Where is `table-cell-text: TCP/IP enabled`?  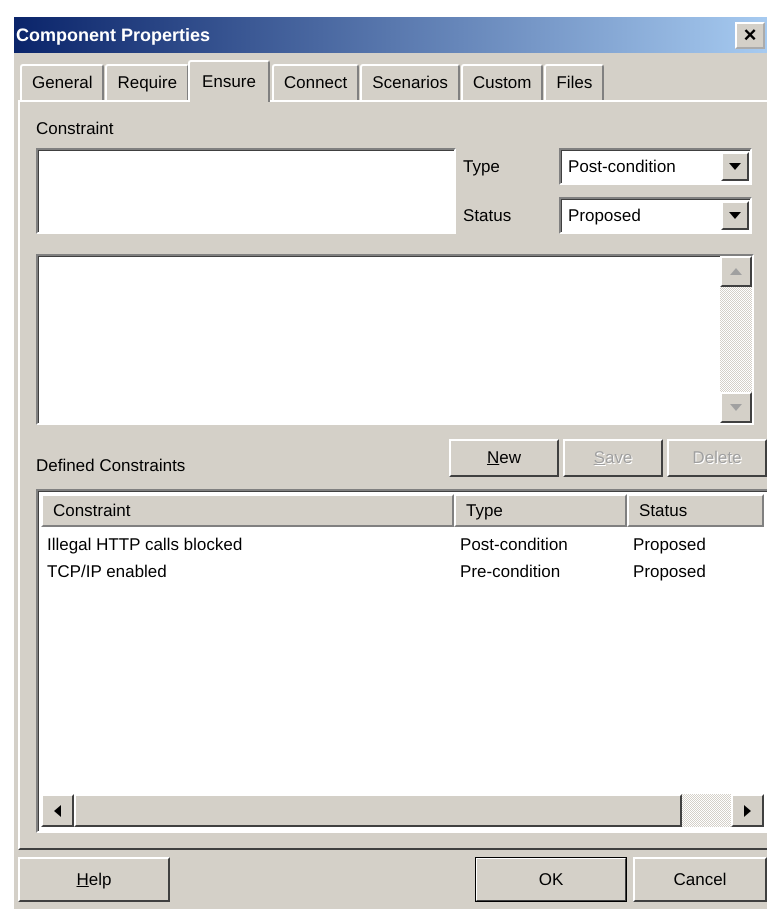
table-cell-text: TCP/IP enabled is located at coordinates (107, 572).